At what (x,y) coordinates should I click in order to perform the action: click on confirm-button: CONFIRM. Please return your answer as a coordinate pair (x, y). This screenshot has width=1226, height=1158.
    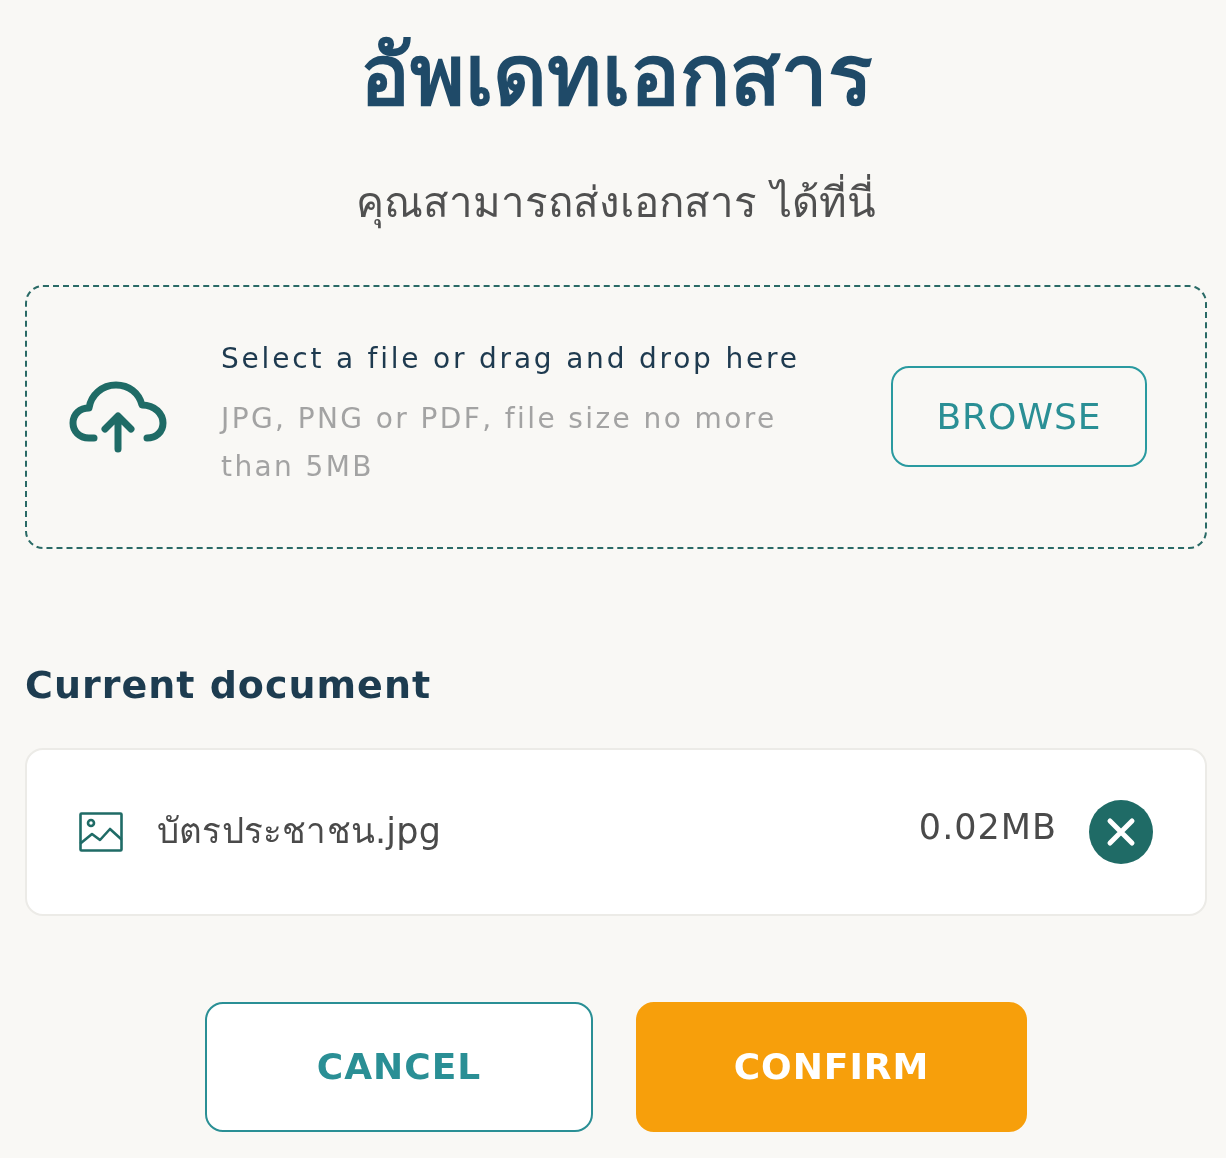
    Looking at the image, I should click on (831, 1066).